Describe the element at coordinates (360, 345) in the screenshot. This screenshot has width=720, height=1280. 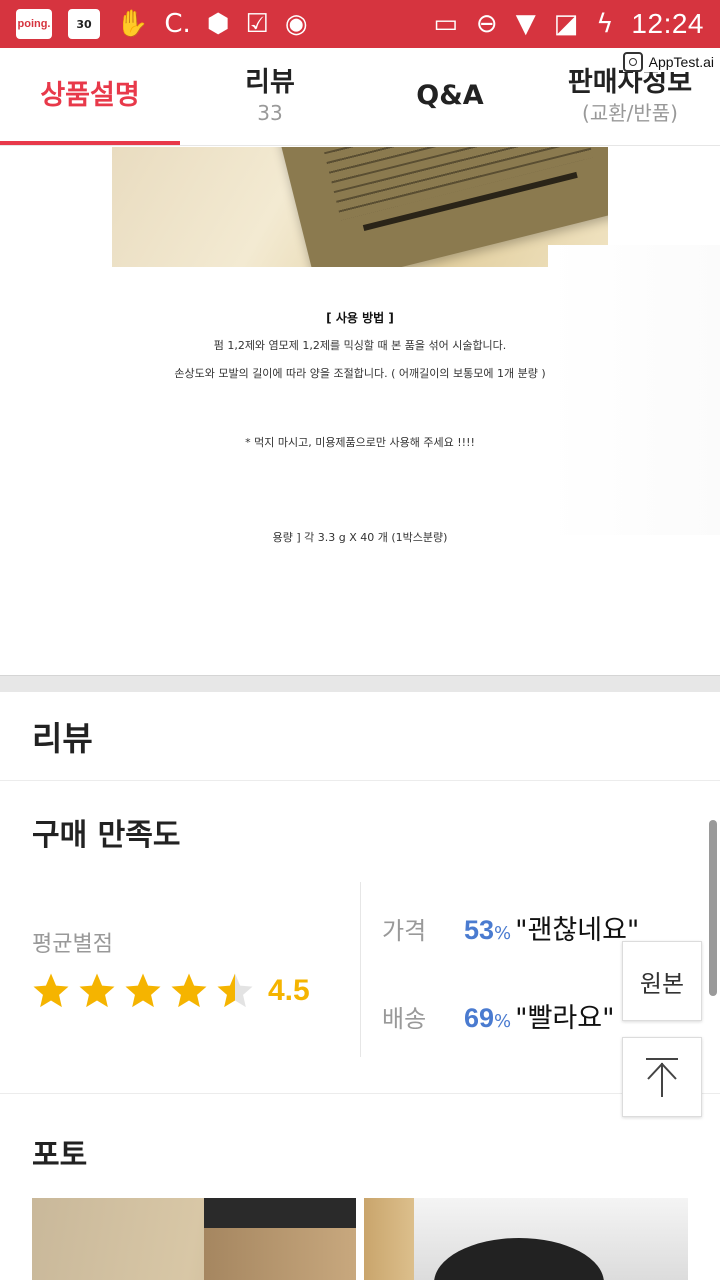
I see `usage-line-1: 펌 1,2제와 염모제 1,2제를 믹싱할 때 본 품을 섞어 시술합니다.` at that location.